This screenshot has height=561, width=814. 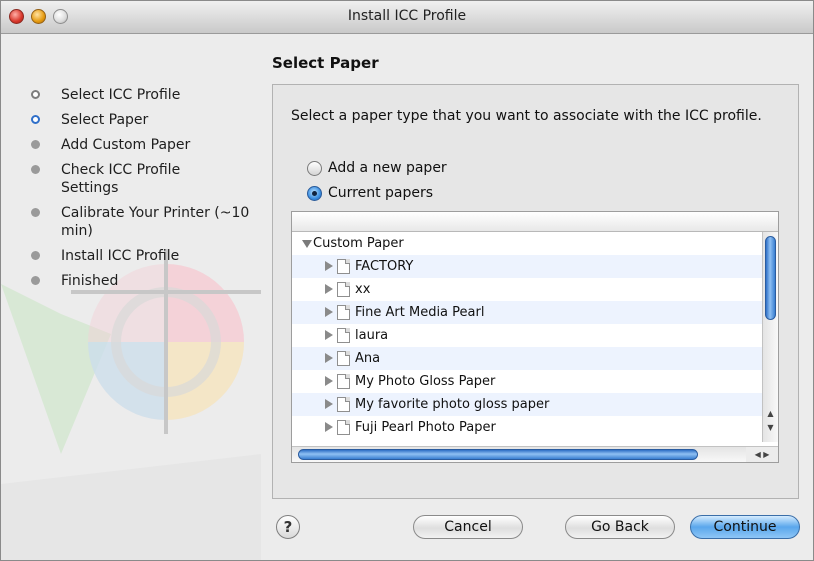 What do you see at coordinates (368, 358) in the screenshot?
I see `tree-row-label: Ana` at bounding box center [368, 358].